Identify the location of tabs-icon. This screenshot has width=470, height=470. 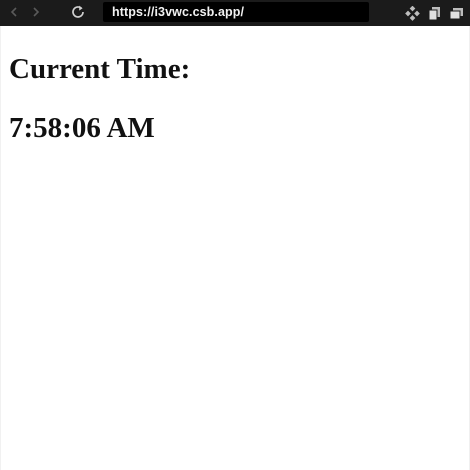
(456, 13).